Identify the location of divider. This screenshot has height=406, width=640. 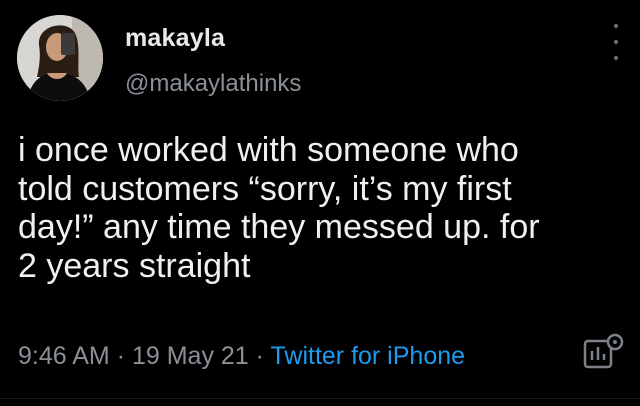
(320, 398).